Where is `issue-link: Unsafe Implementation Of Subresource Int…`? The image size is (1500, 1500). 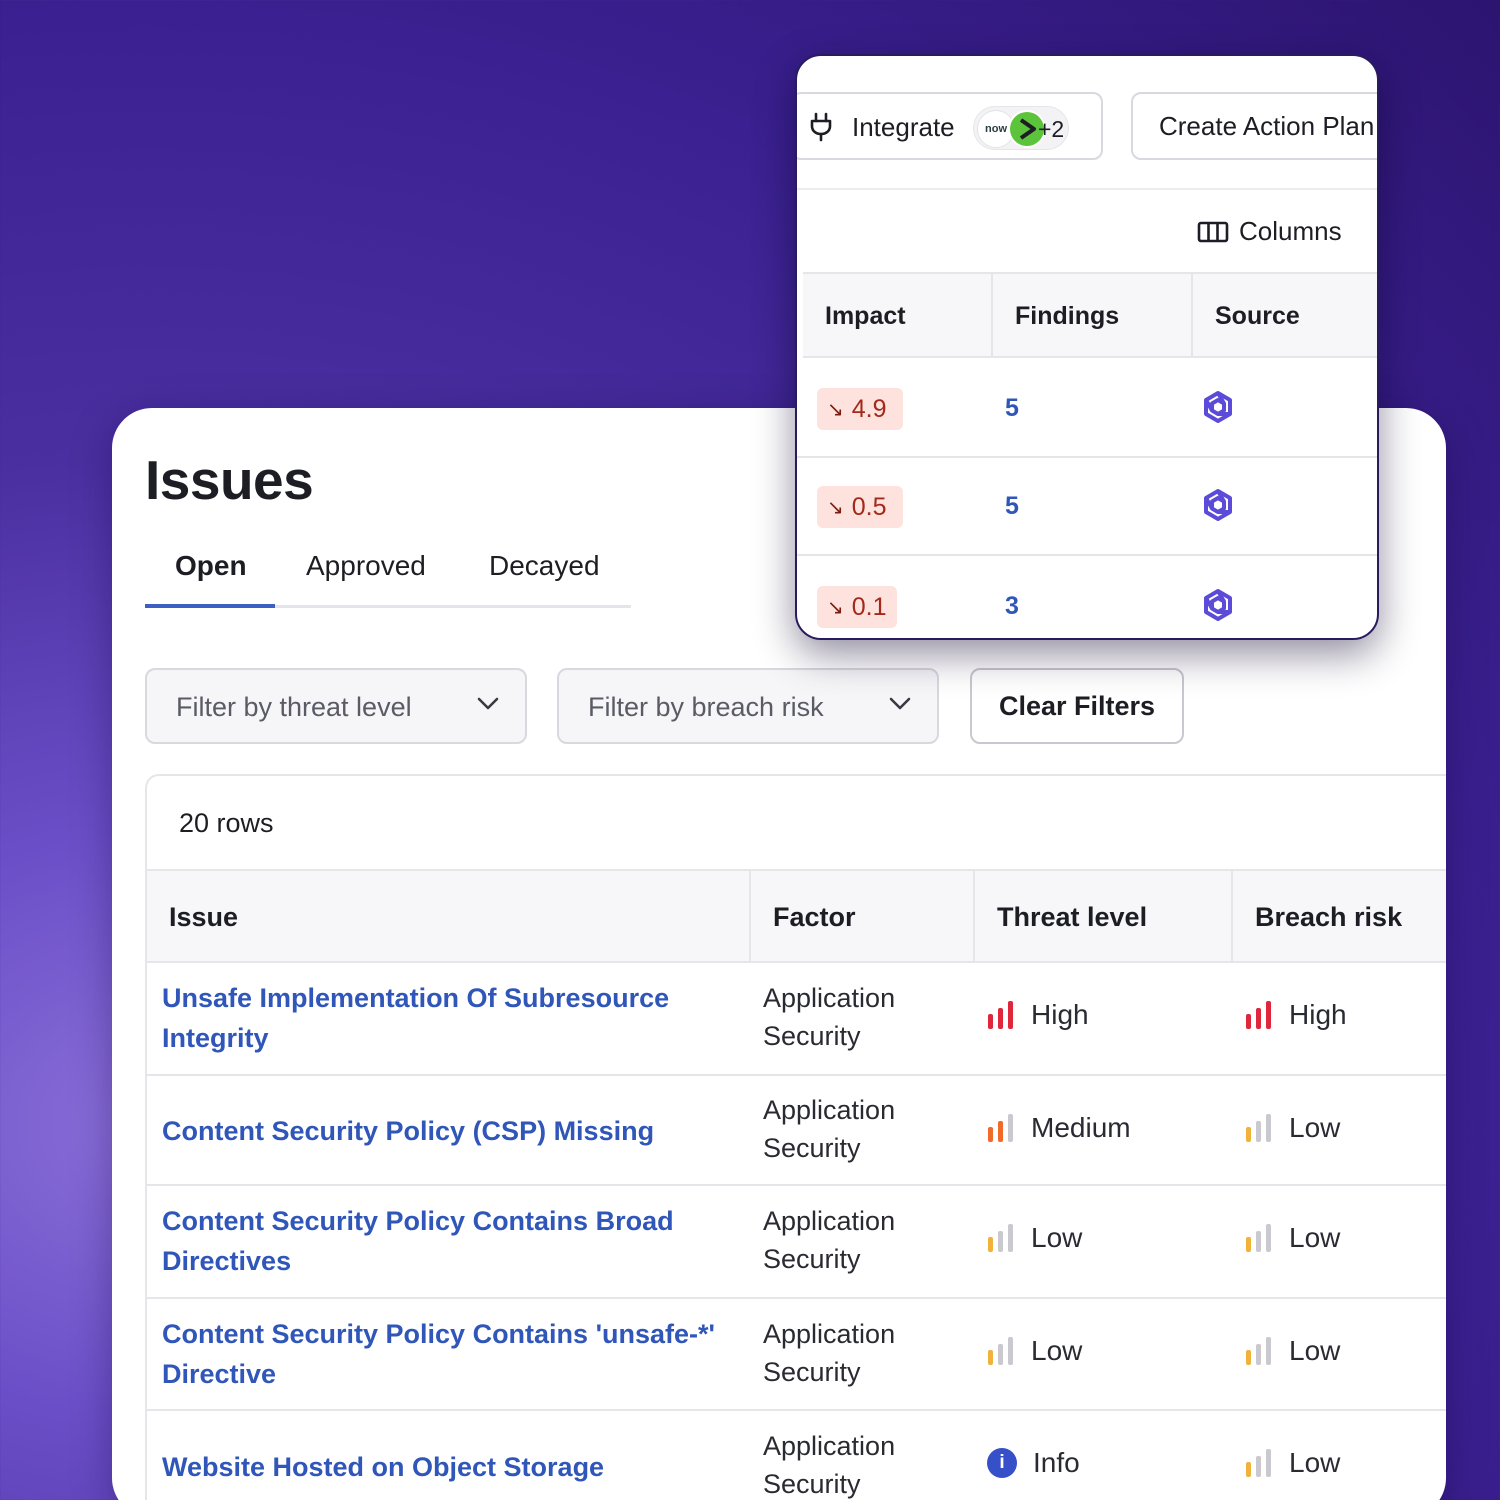 issue-link: Unsafe Implementation Of Subresource Int… is located at coordinates (447, 1018).